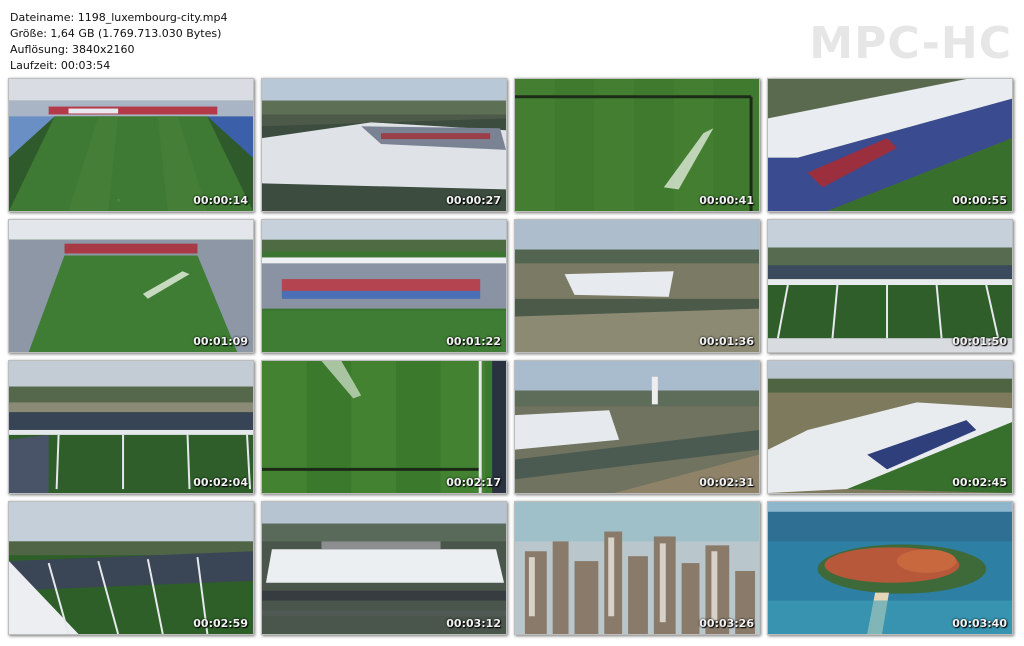 The image size is (1024, 646). Describe the element at coordinates (637, 145) in the screenshot. I see `thumbnail-3: 00:00:41` at that location.